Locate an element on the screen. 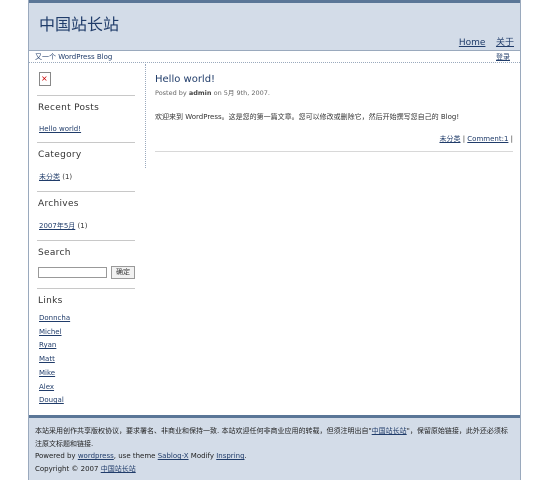  post-title: Hello world! is located at coordinates (334, 79).